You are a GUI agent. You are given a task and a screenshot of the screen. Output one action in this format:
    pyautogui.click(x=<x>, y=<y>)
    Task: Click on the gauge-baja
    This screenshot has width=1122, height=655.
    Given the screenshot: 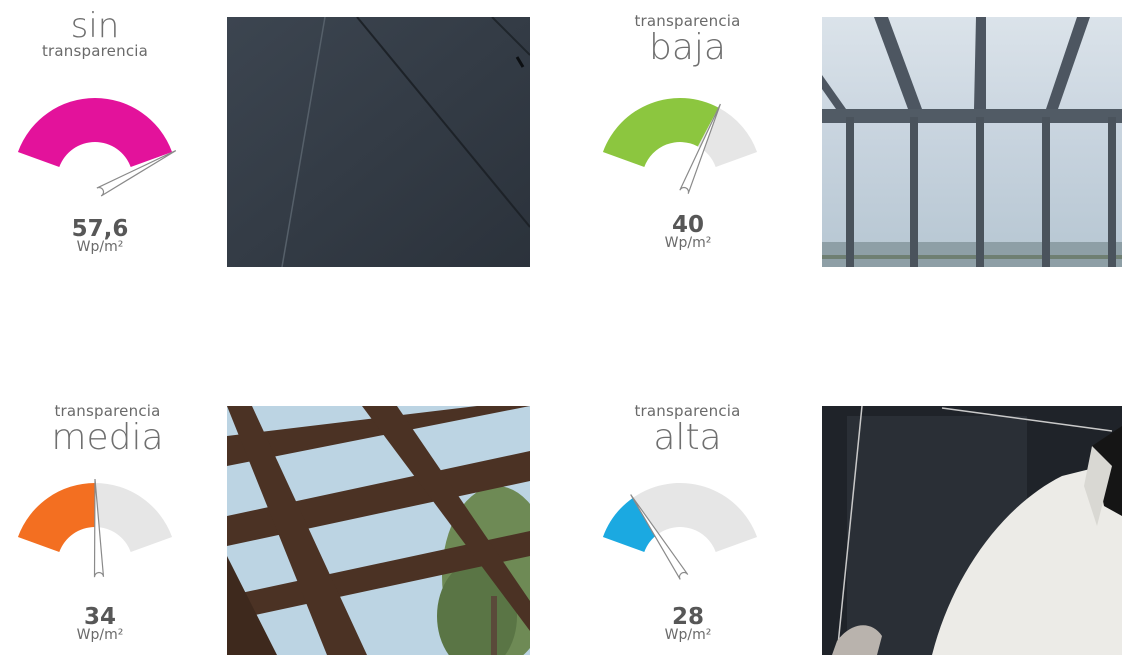 What is the action you would take?
    pyautogui.click(x=680, y=146)
    